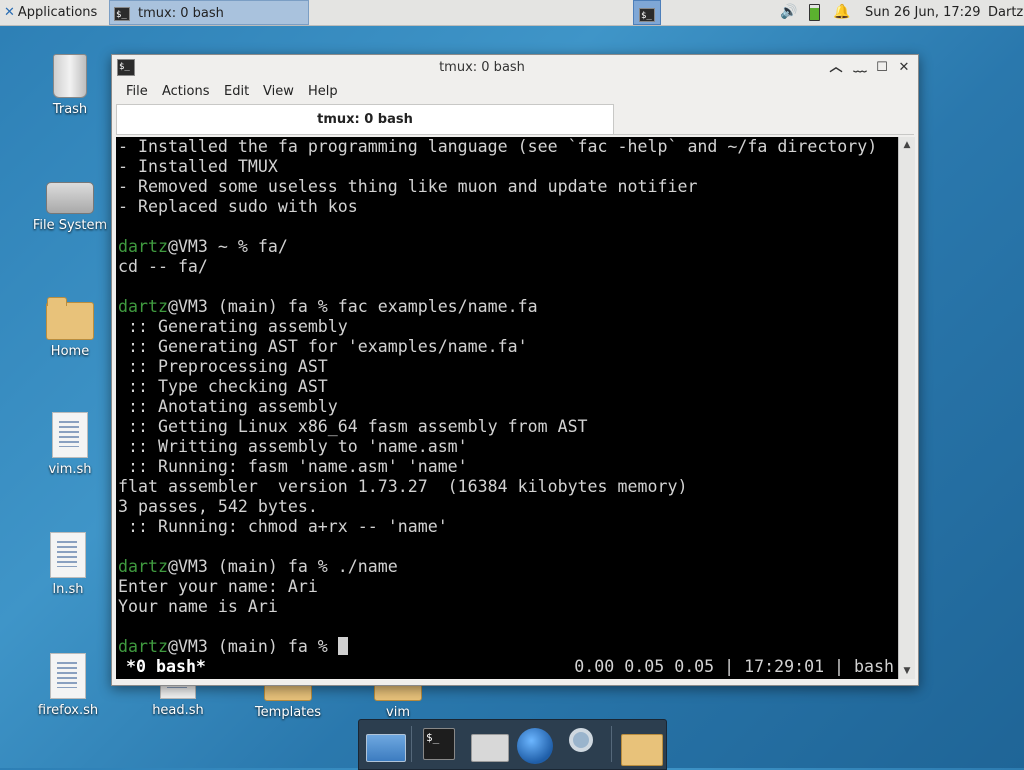 Image resolution: width=1024 pixels, height=770 pixels. I want to click on terminal-line-text: :: Type checking AST, so click(223, 386).